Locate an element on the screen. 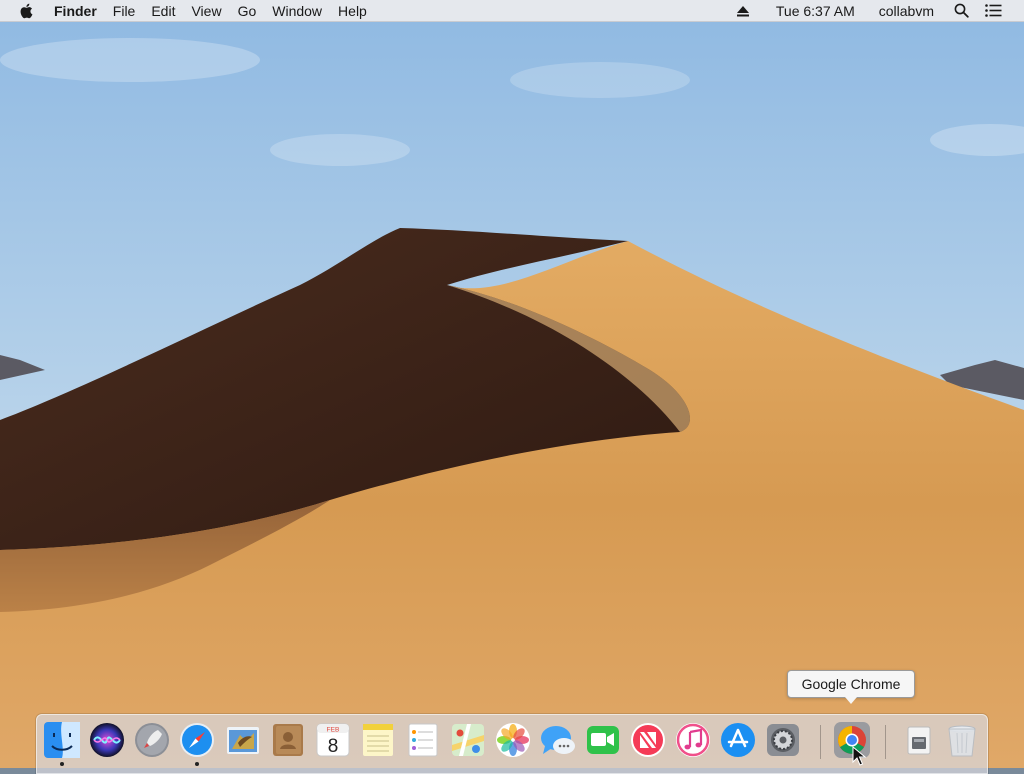 This screenshot has width=1024, height=774. maps-icon is located at coordinates (468, 740).